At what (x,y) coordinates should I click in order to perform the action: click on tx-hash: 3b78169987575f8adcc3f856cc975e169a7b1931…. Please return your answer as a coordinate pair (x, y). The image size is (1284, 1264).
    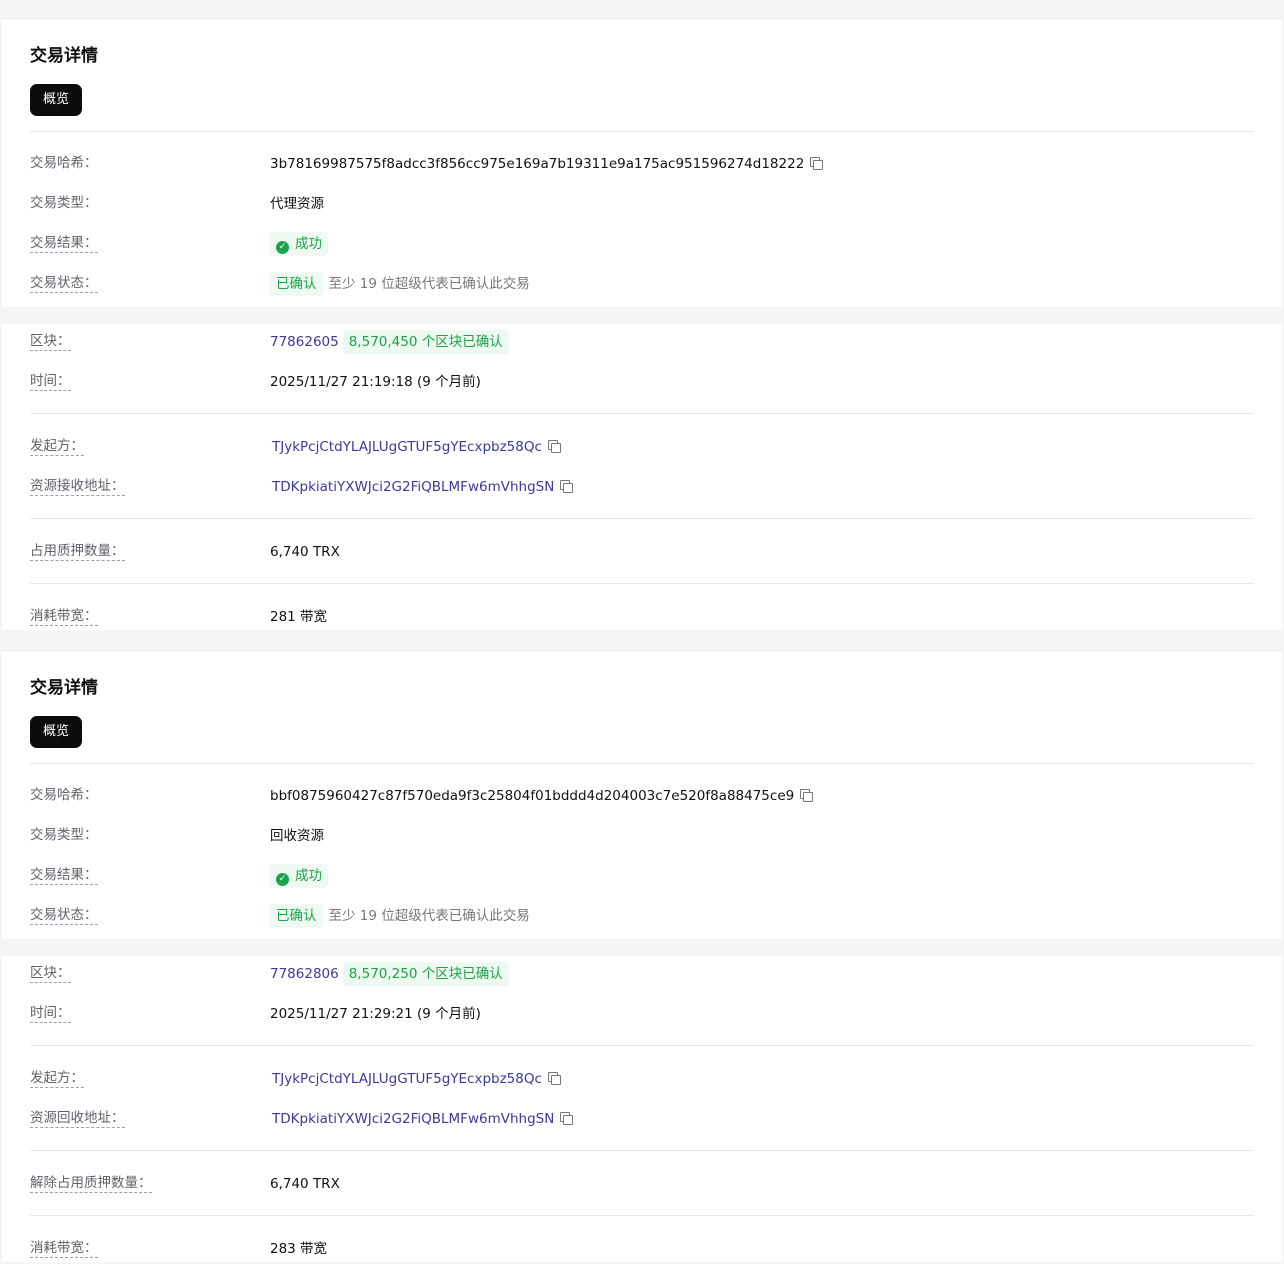
    Looking at the image, I should click on (537, 164).